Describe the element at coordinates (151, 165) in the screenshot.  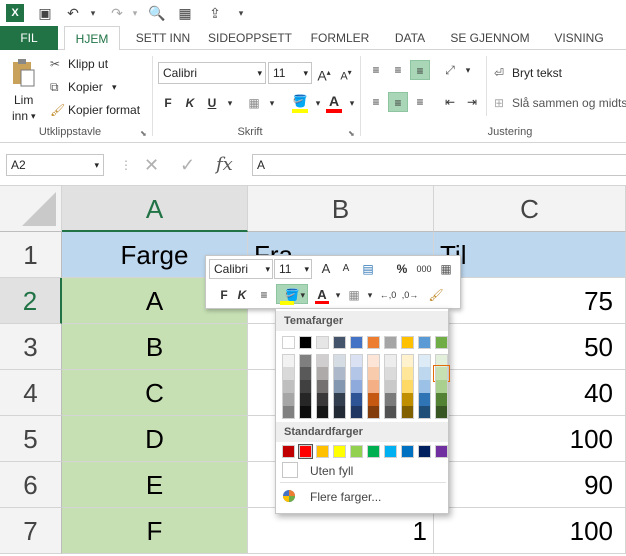
I see `cancel-icon: ✕` at that location.